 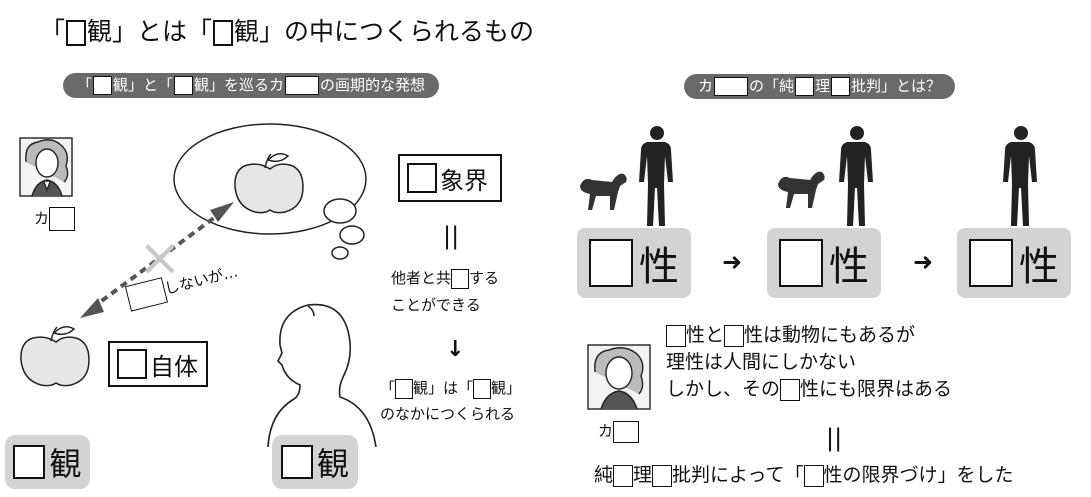 I want to click on person-head-outline, so click(x=322, y=375).